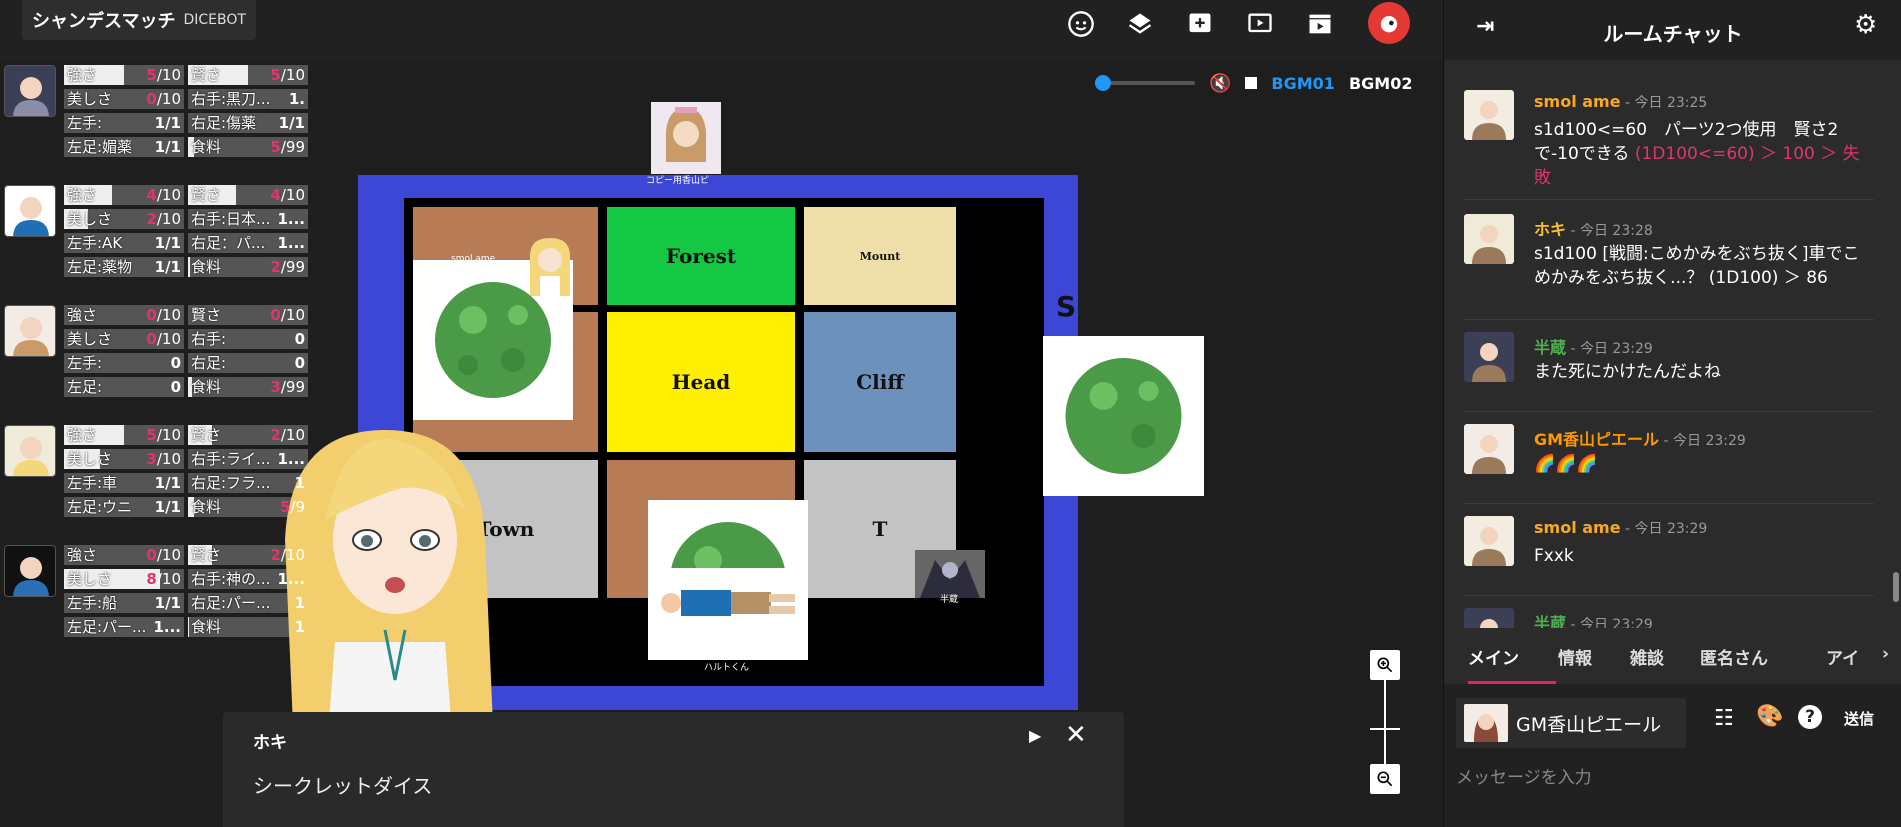  Describe the element at coordinates (1810, 717) in the screenshot. I see `help-icon: ?` at that location.